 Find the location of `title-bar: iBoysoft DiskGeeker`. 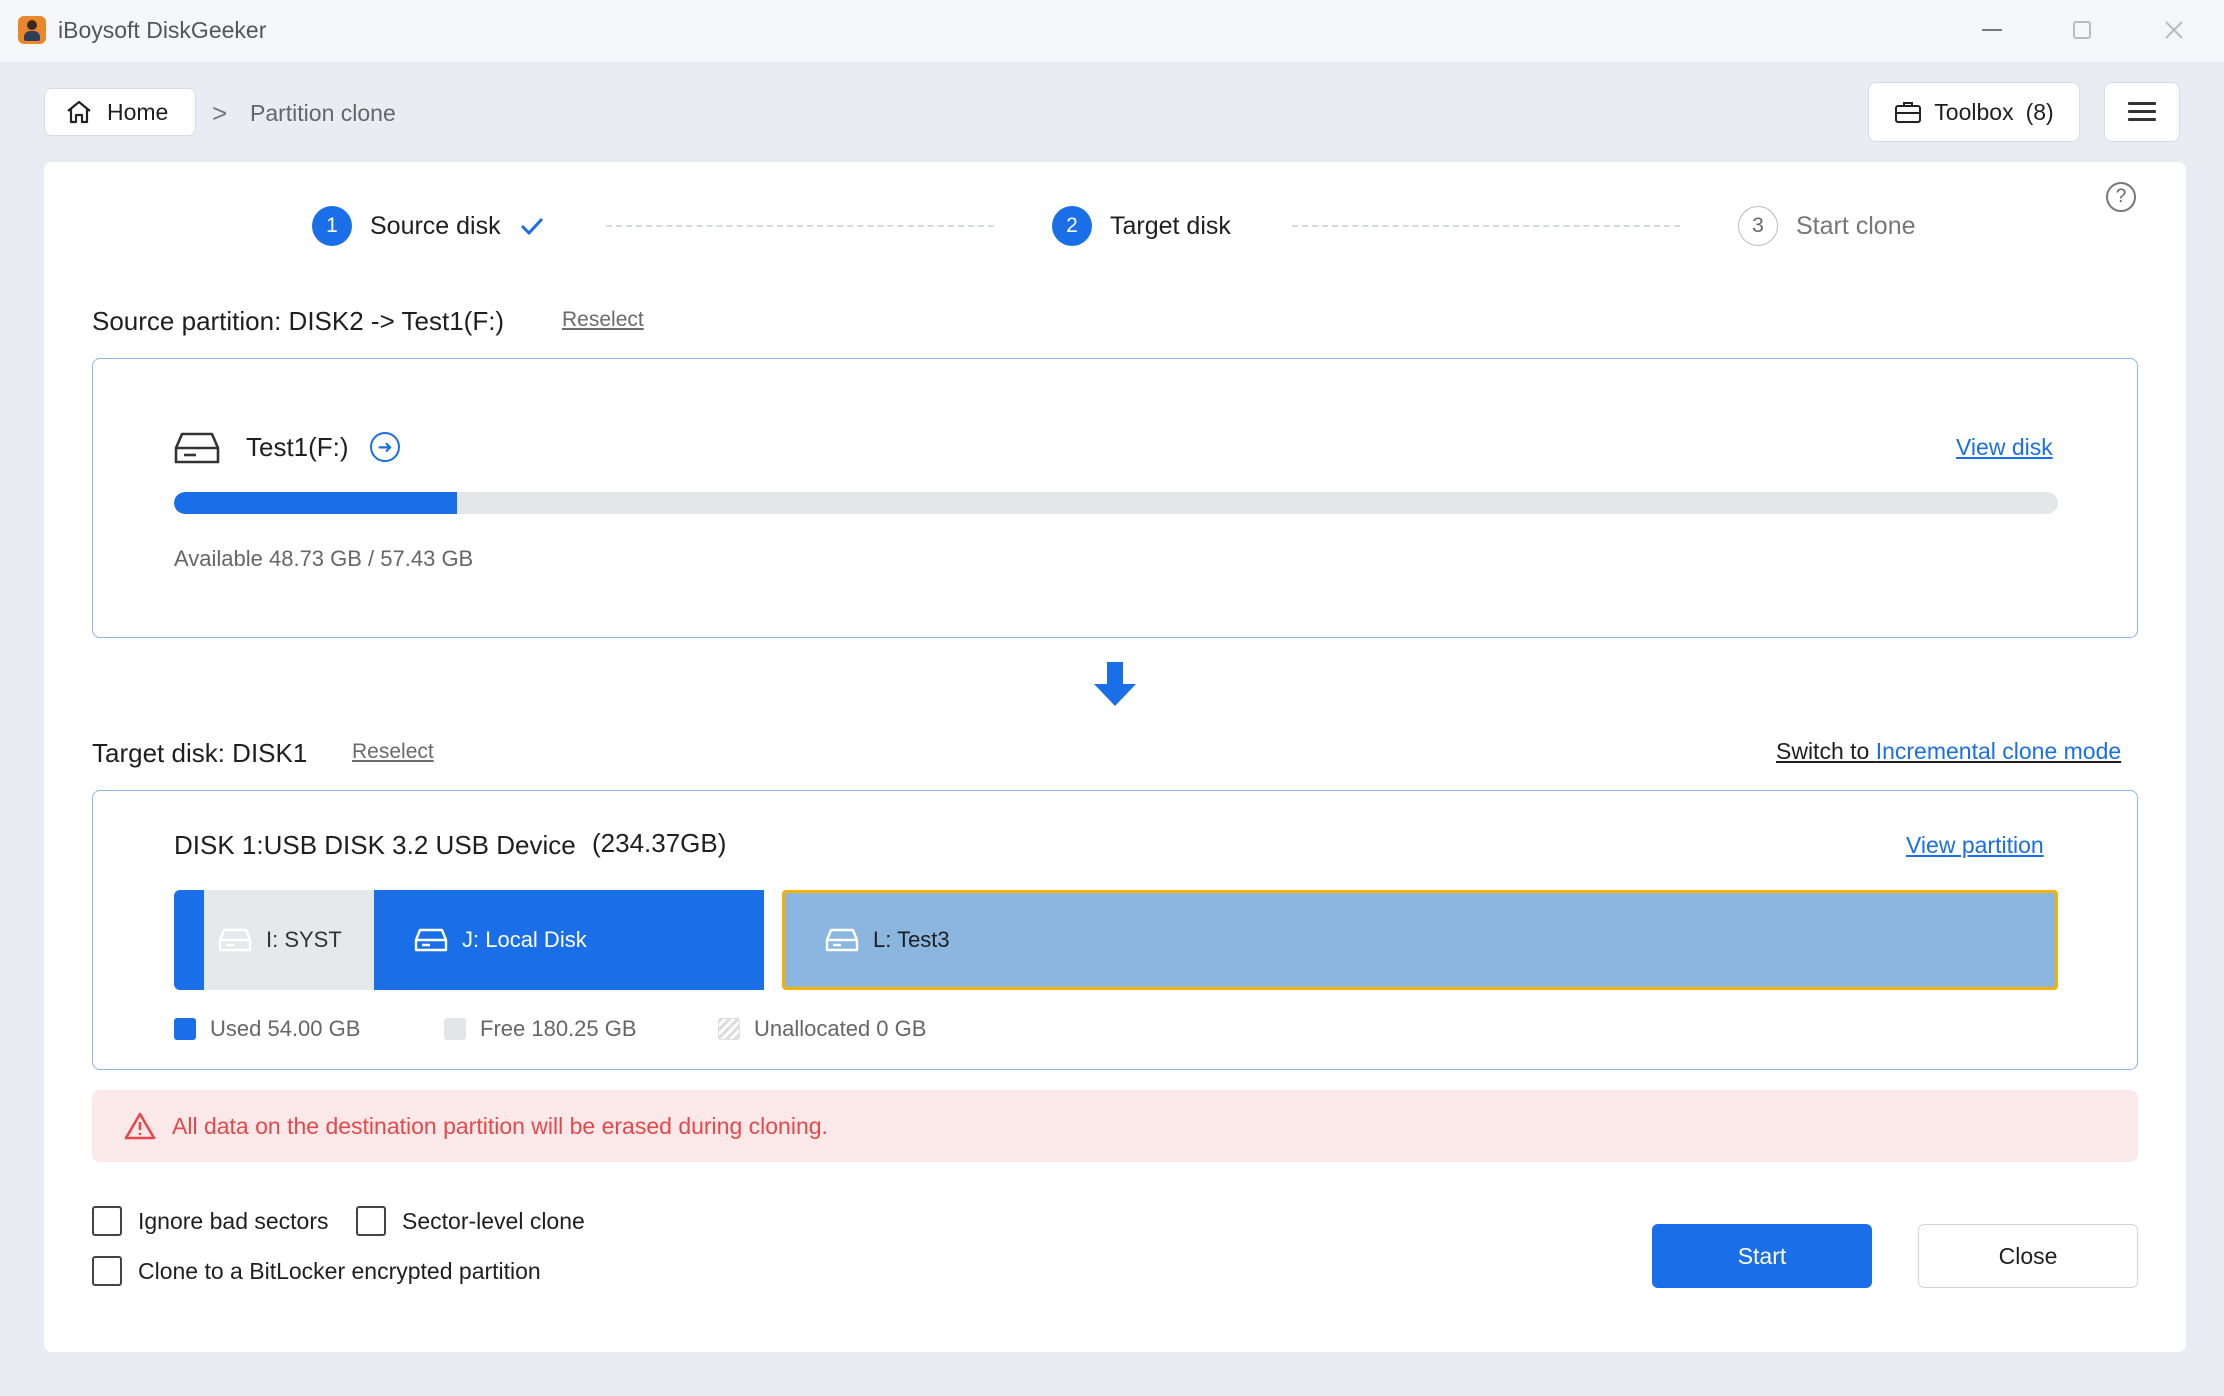

title-bar: iBoysoft DiskGeeker is located at coordinates (1112, 31).